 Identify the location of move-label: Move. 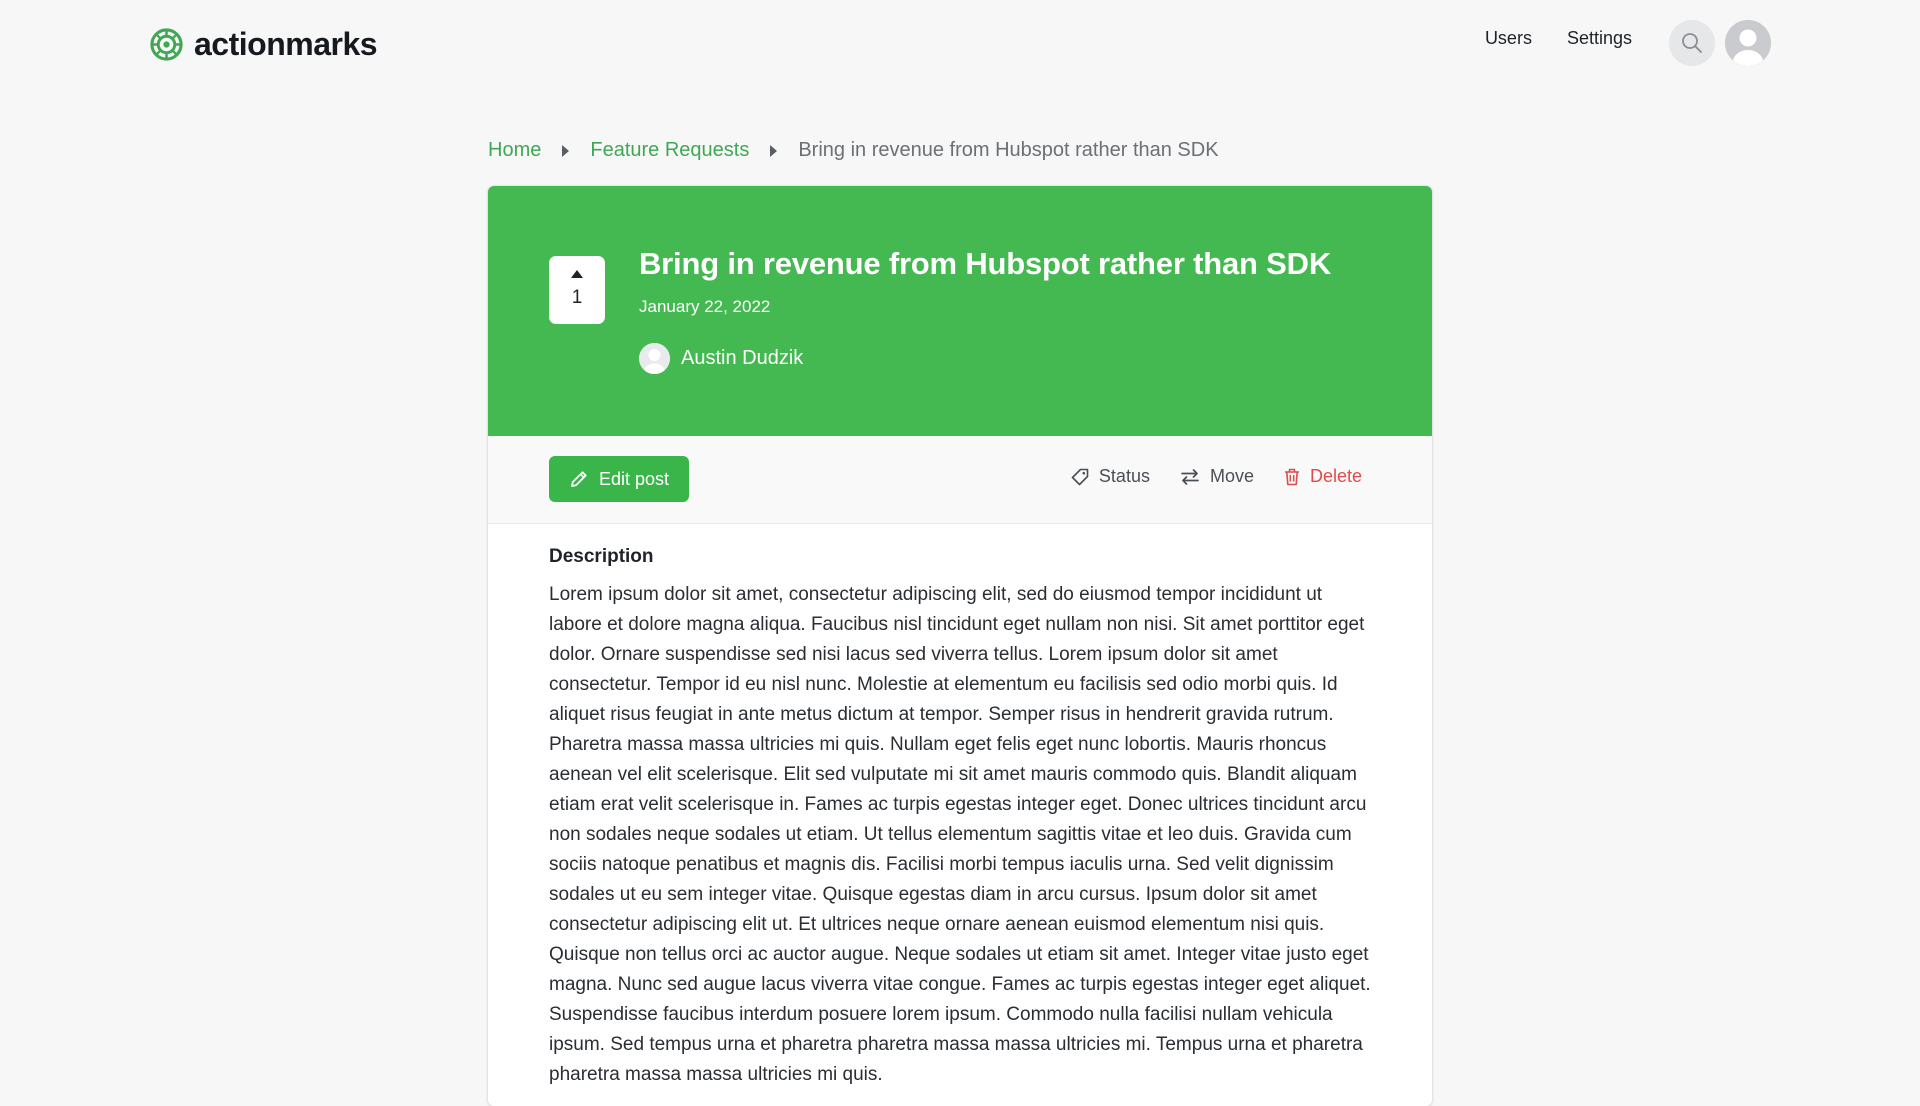
(1231, 476).